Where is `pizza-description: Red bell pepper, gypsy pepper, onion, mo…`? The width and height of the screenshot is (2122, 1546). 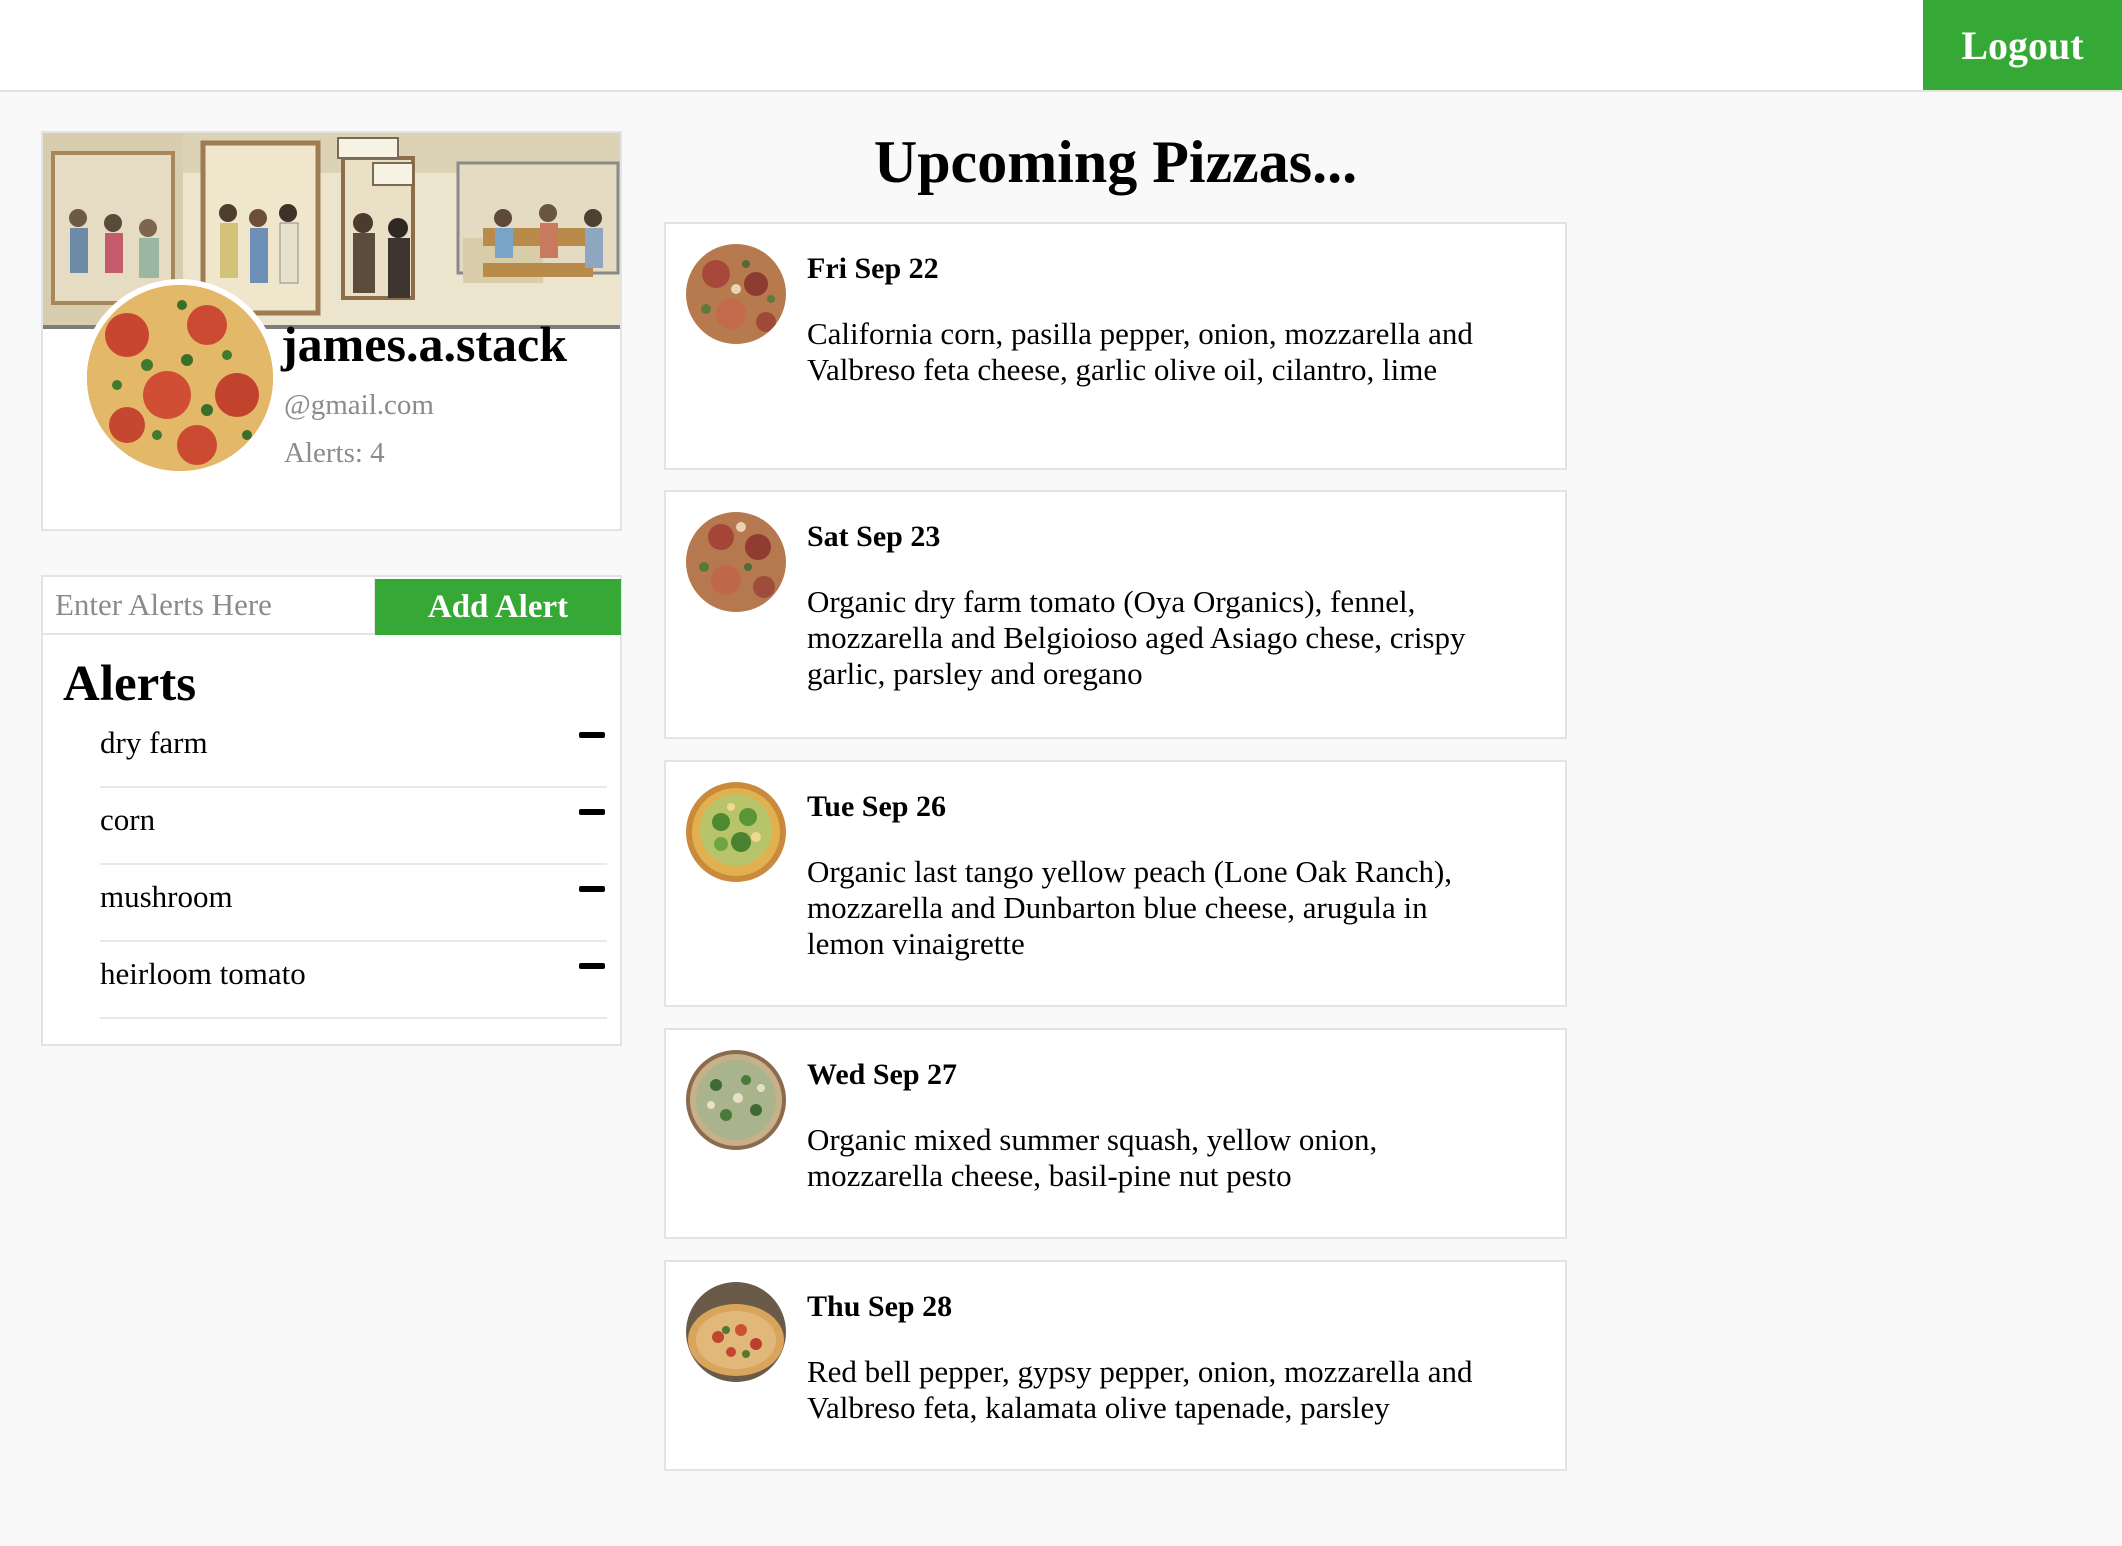
pizza-description: Red bell pepper, gypsy pepper, onion, mo… is located at coordinates (1140, 1389).